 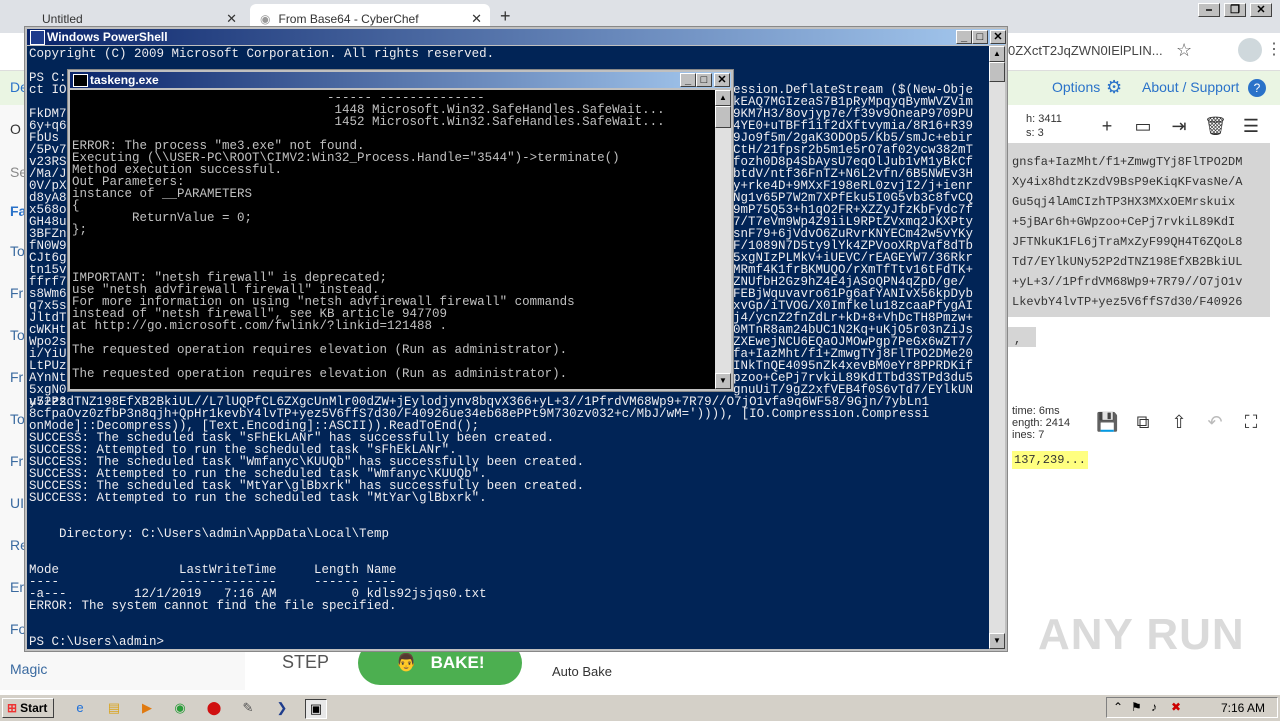 I want to click on profile-avatar, so click(x=1250, y=50).